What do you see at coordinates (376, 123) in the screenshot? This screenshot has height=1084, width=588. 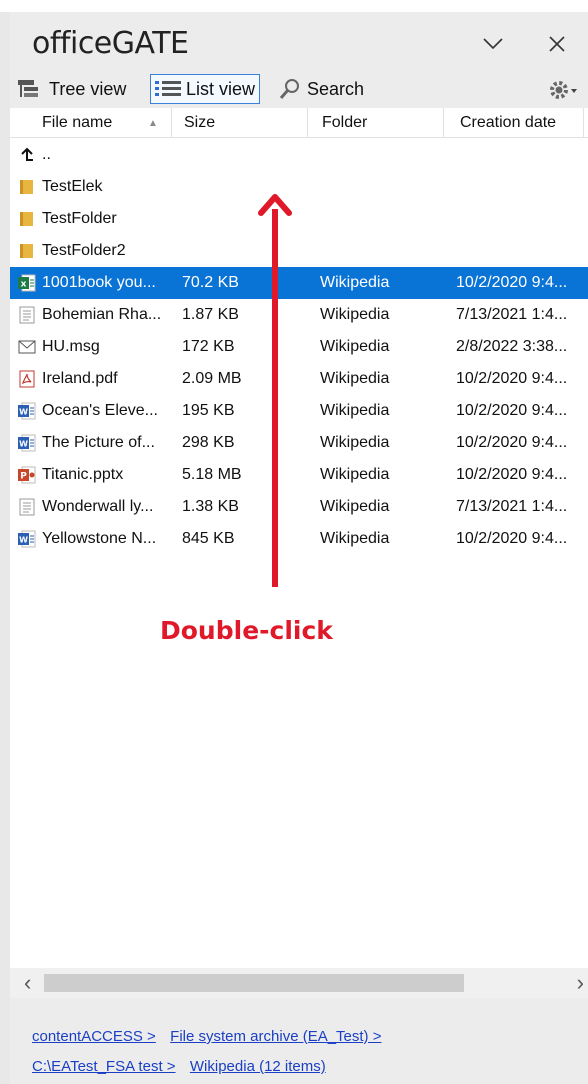 I see `column-folder: Folder` at bounding box center [376, 123].